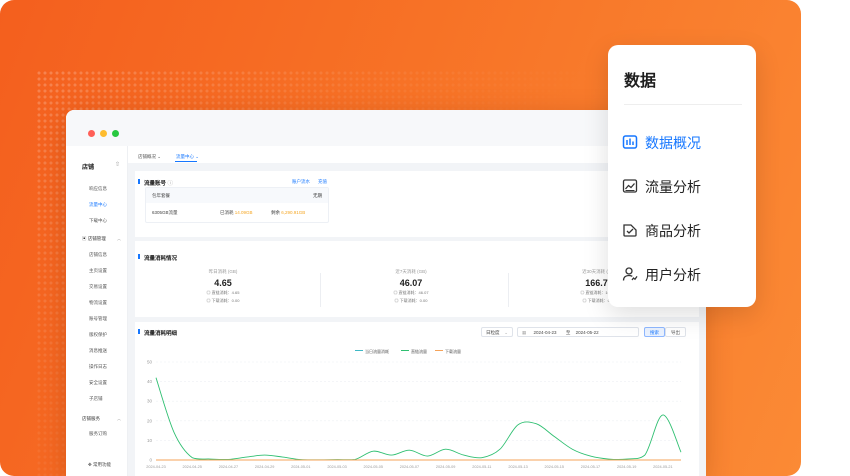 Image resolution: width=850 pixels, height=476 pixels. What do you see at coordinates (419, 351) in the screenshot?
I see `legend-label: 直链流量` at bounding box center [419, 351].